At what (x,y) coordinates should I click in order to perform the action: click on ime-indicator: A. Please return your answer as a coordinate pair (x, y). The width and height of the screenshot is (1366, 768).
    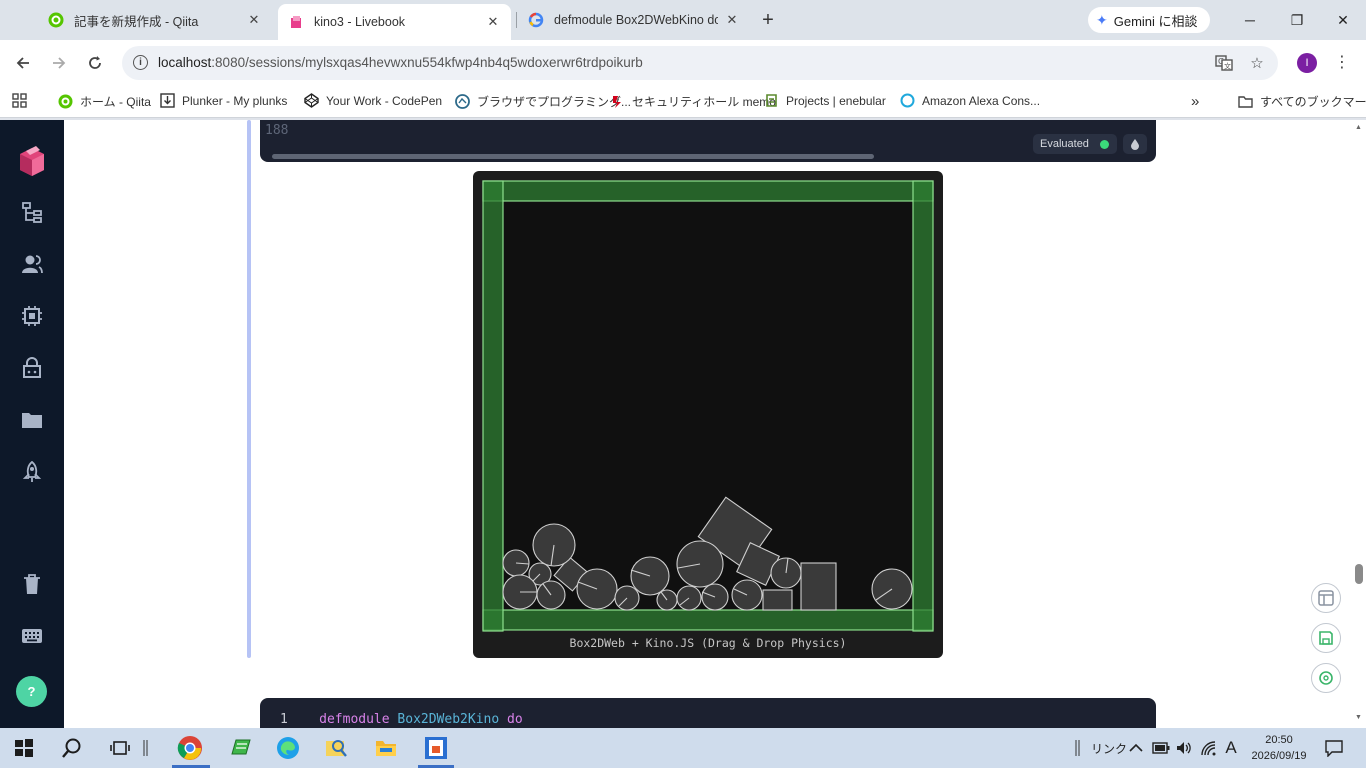
    Looking at the image, I should click on (1231, 748).